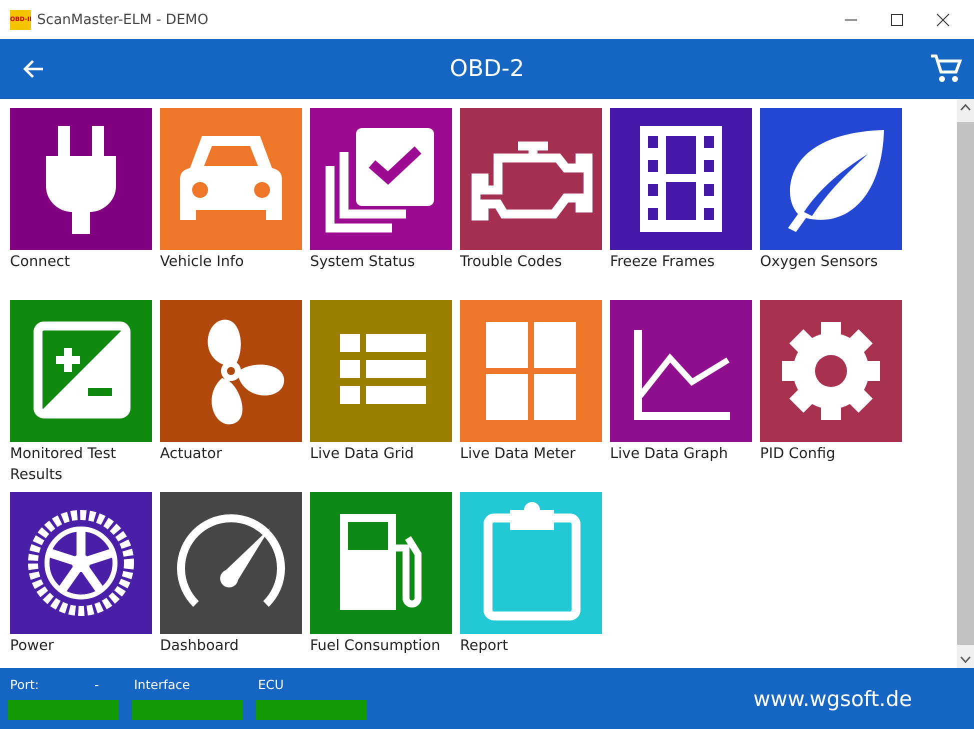  I want to click on website-text: www.wgsoft.de, so click(832, 698).